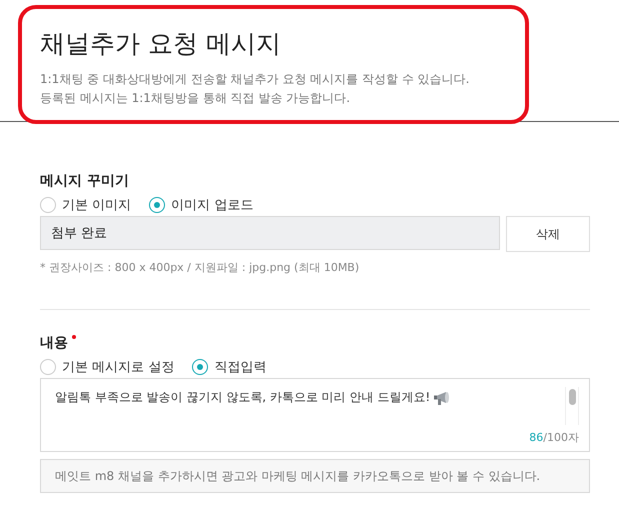 The width and height of the screenshot is (619, 519). I want to click on delete-button: 삭제, so click(548, 234).